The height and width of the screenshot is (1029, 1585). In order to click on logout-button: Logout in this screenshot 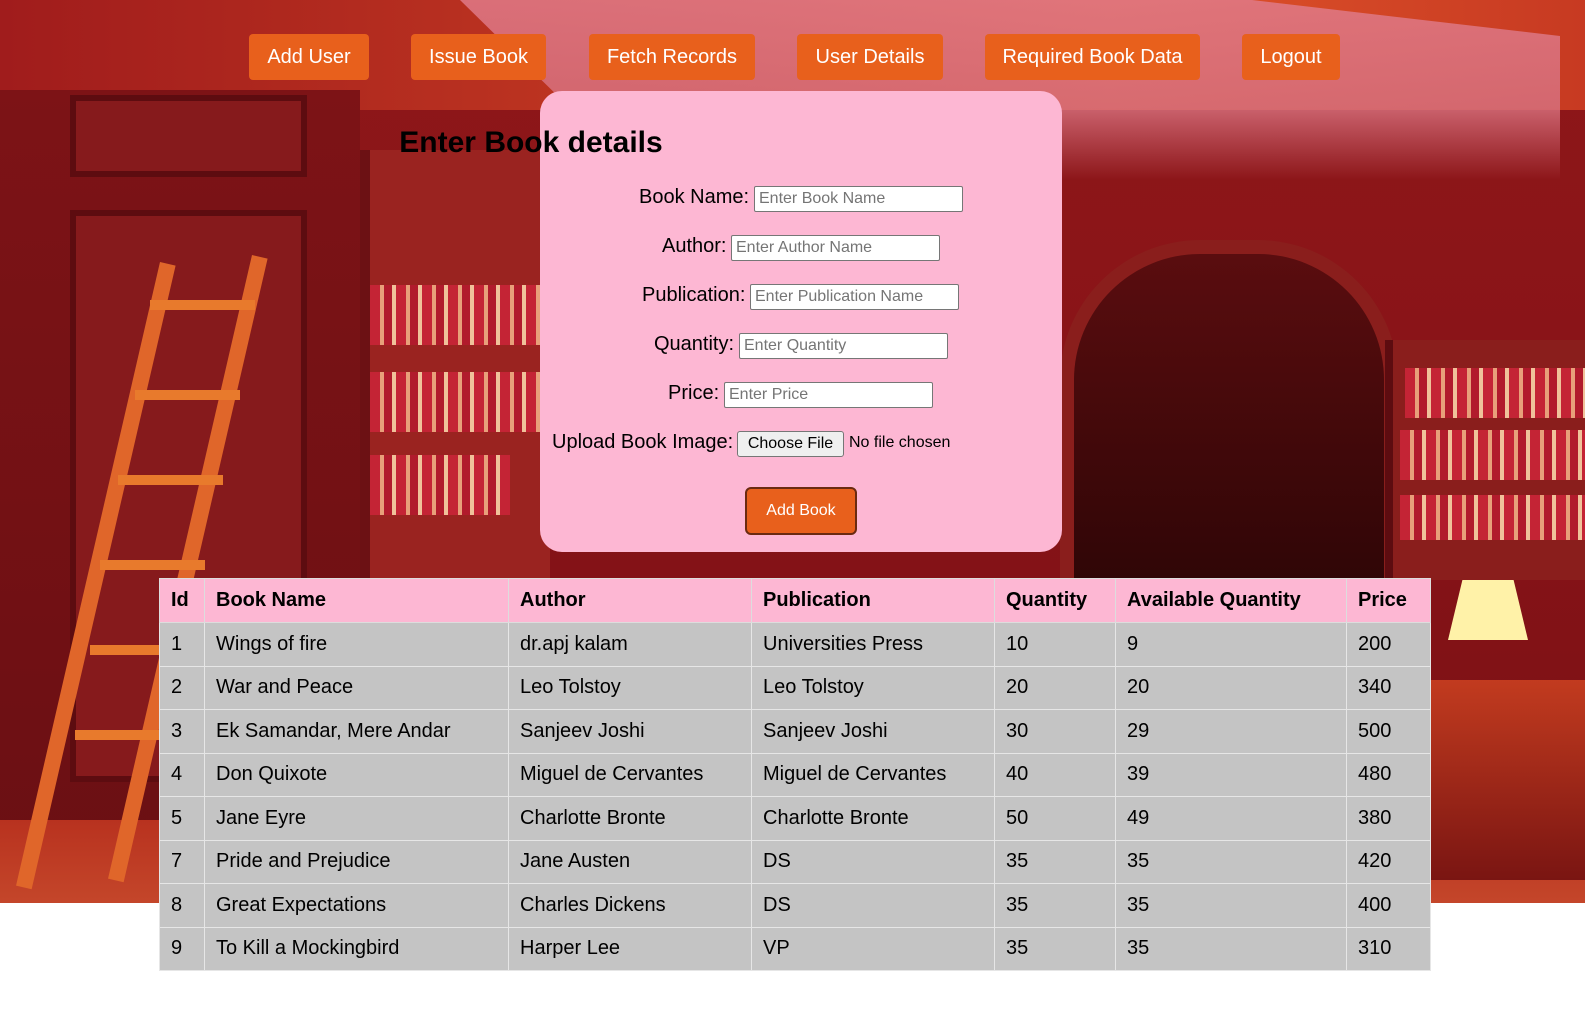, I will do `click(1291, 57)`.